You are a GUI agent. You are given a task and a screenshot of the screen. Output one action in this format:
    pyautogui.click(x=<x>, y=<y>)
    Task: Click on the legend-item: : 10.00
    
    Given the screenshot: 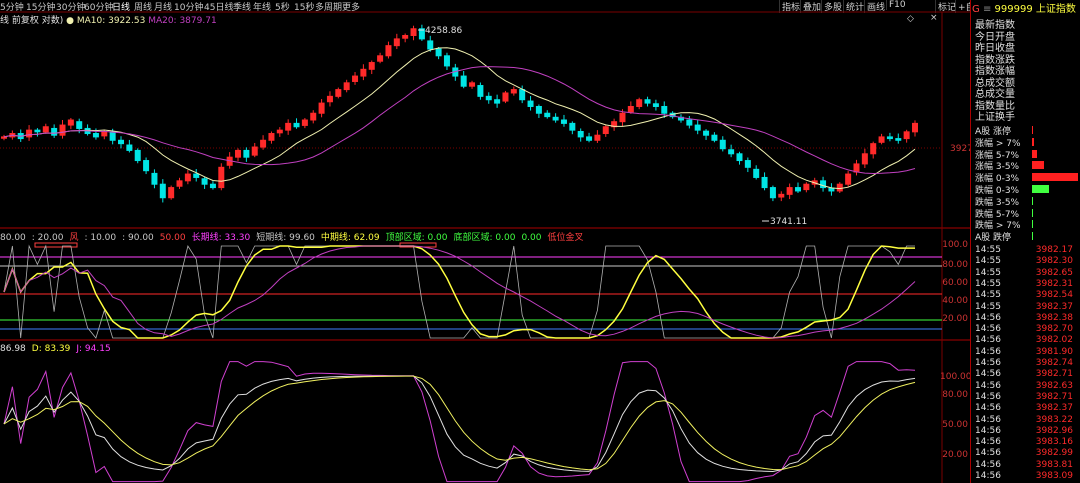 What is the action you would take?
    pyautogui.click(x=100, y=238)
    